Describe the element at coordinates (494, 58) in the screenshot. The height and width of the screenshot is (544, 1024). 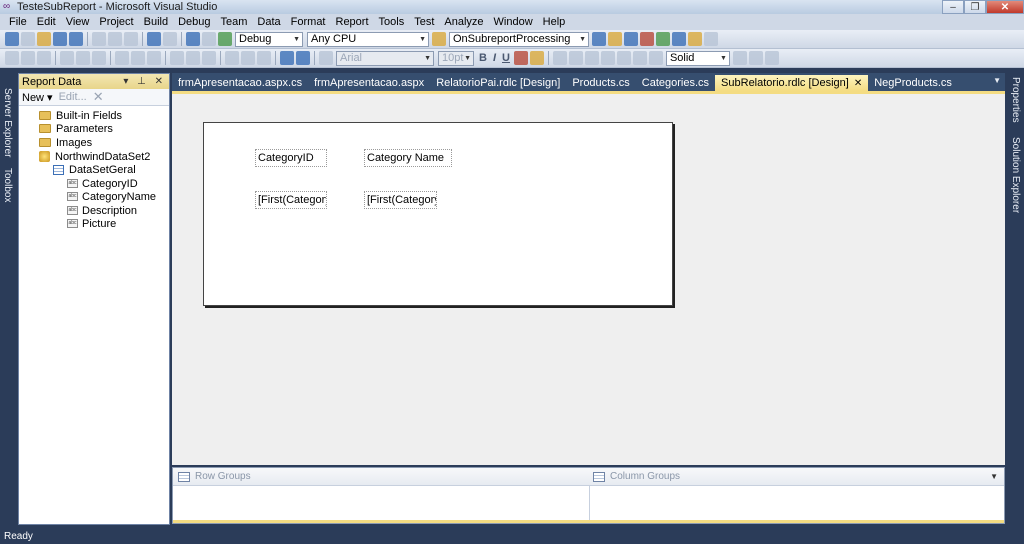
I see `italic-button: I` at that location.